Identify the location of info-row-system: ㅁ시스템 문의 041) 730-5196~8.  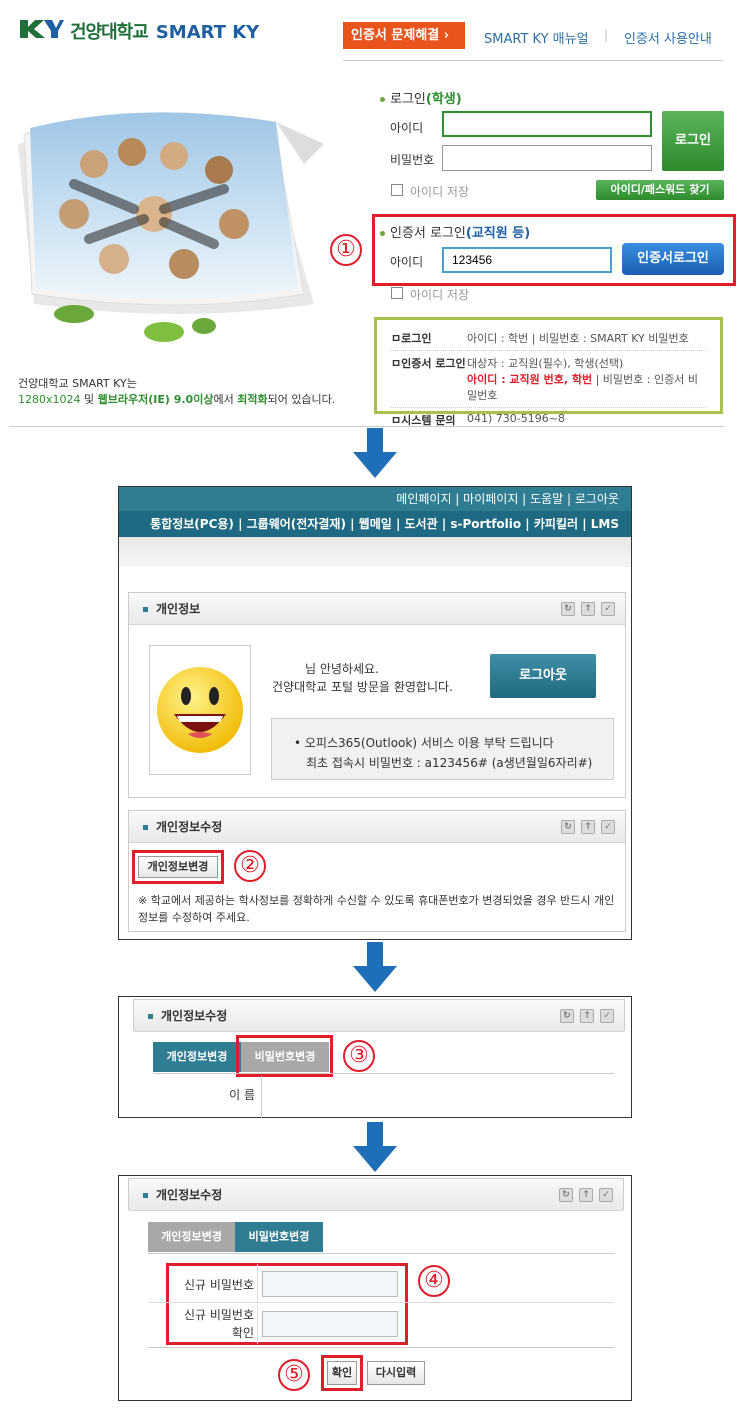
(478, 419).